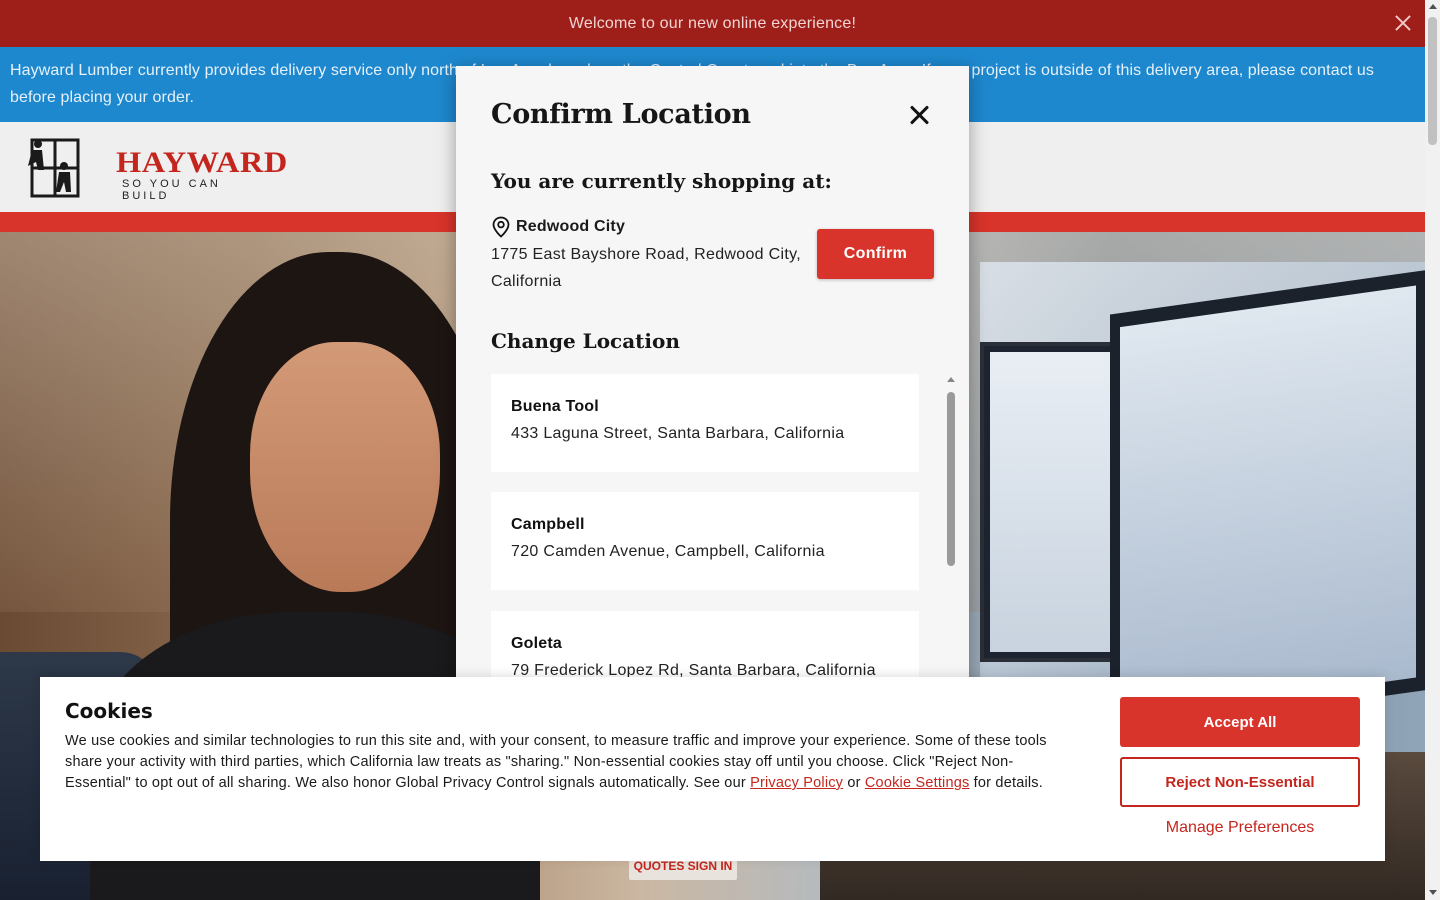 The image size is (1440, 900). I want to click on logo-wordmark: HAYWARD, so click(202, 162).